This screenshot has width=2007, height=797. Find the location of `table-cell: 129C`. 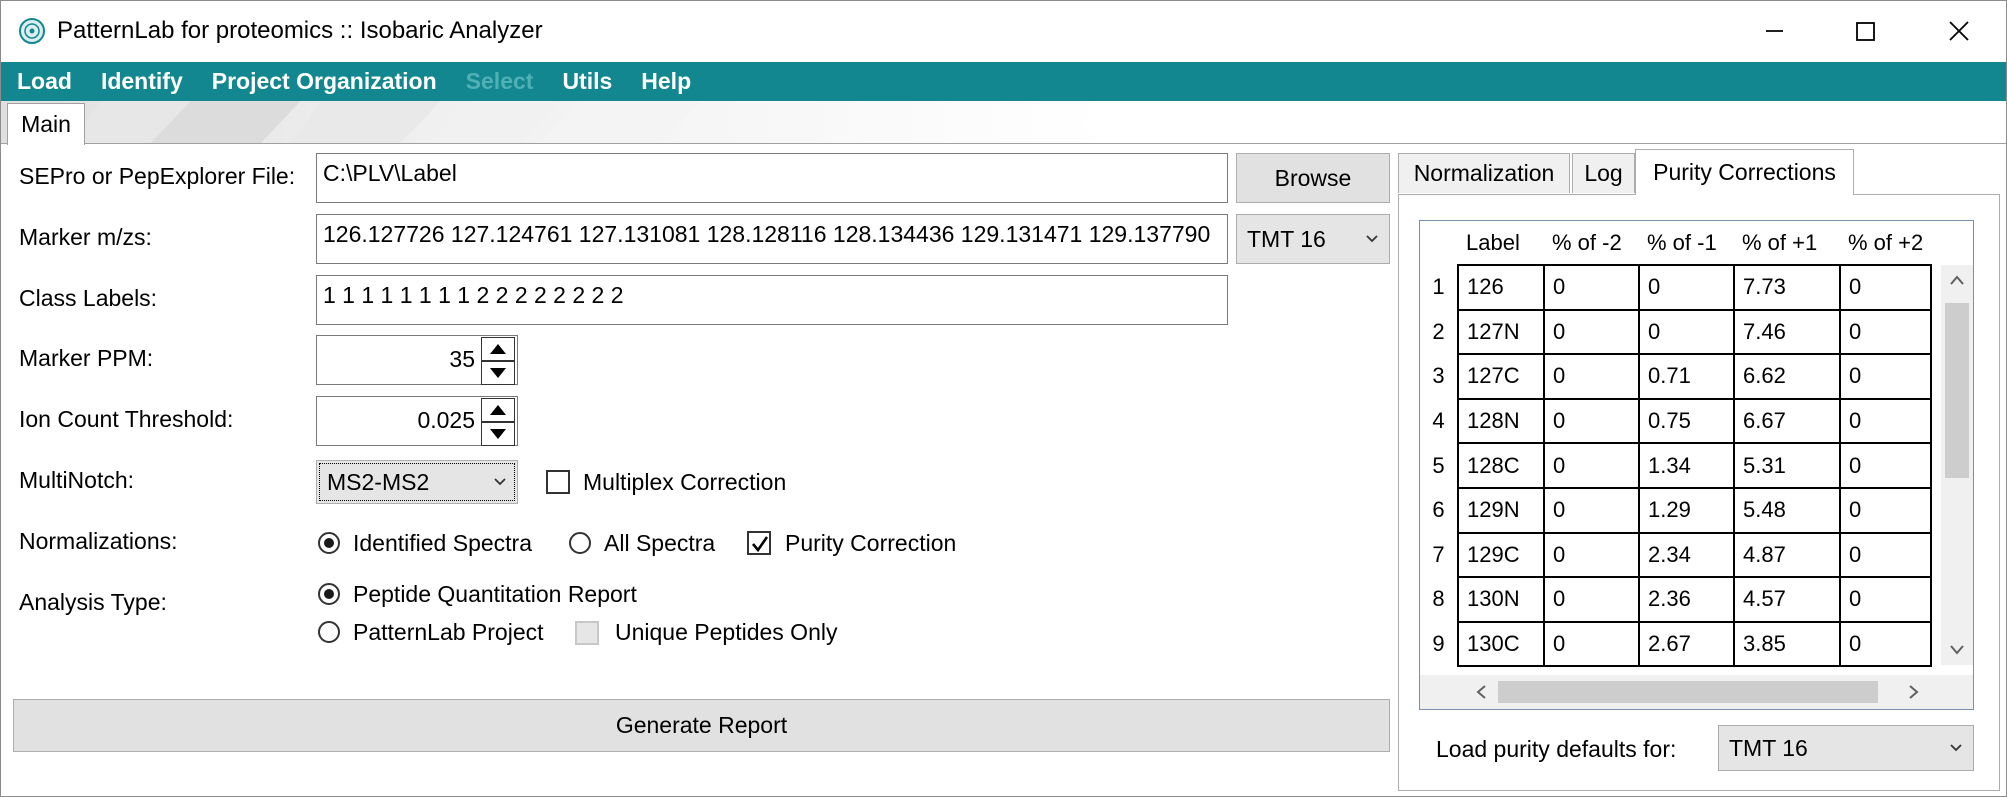

table-cell: 129C is located at coordinates (1501, 555).